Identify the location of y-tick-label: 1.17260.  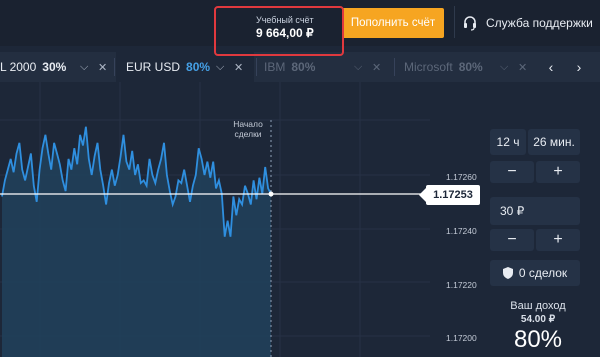
(461, 177).